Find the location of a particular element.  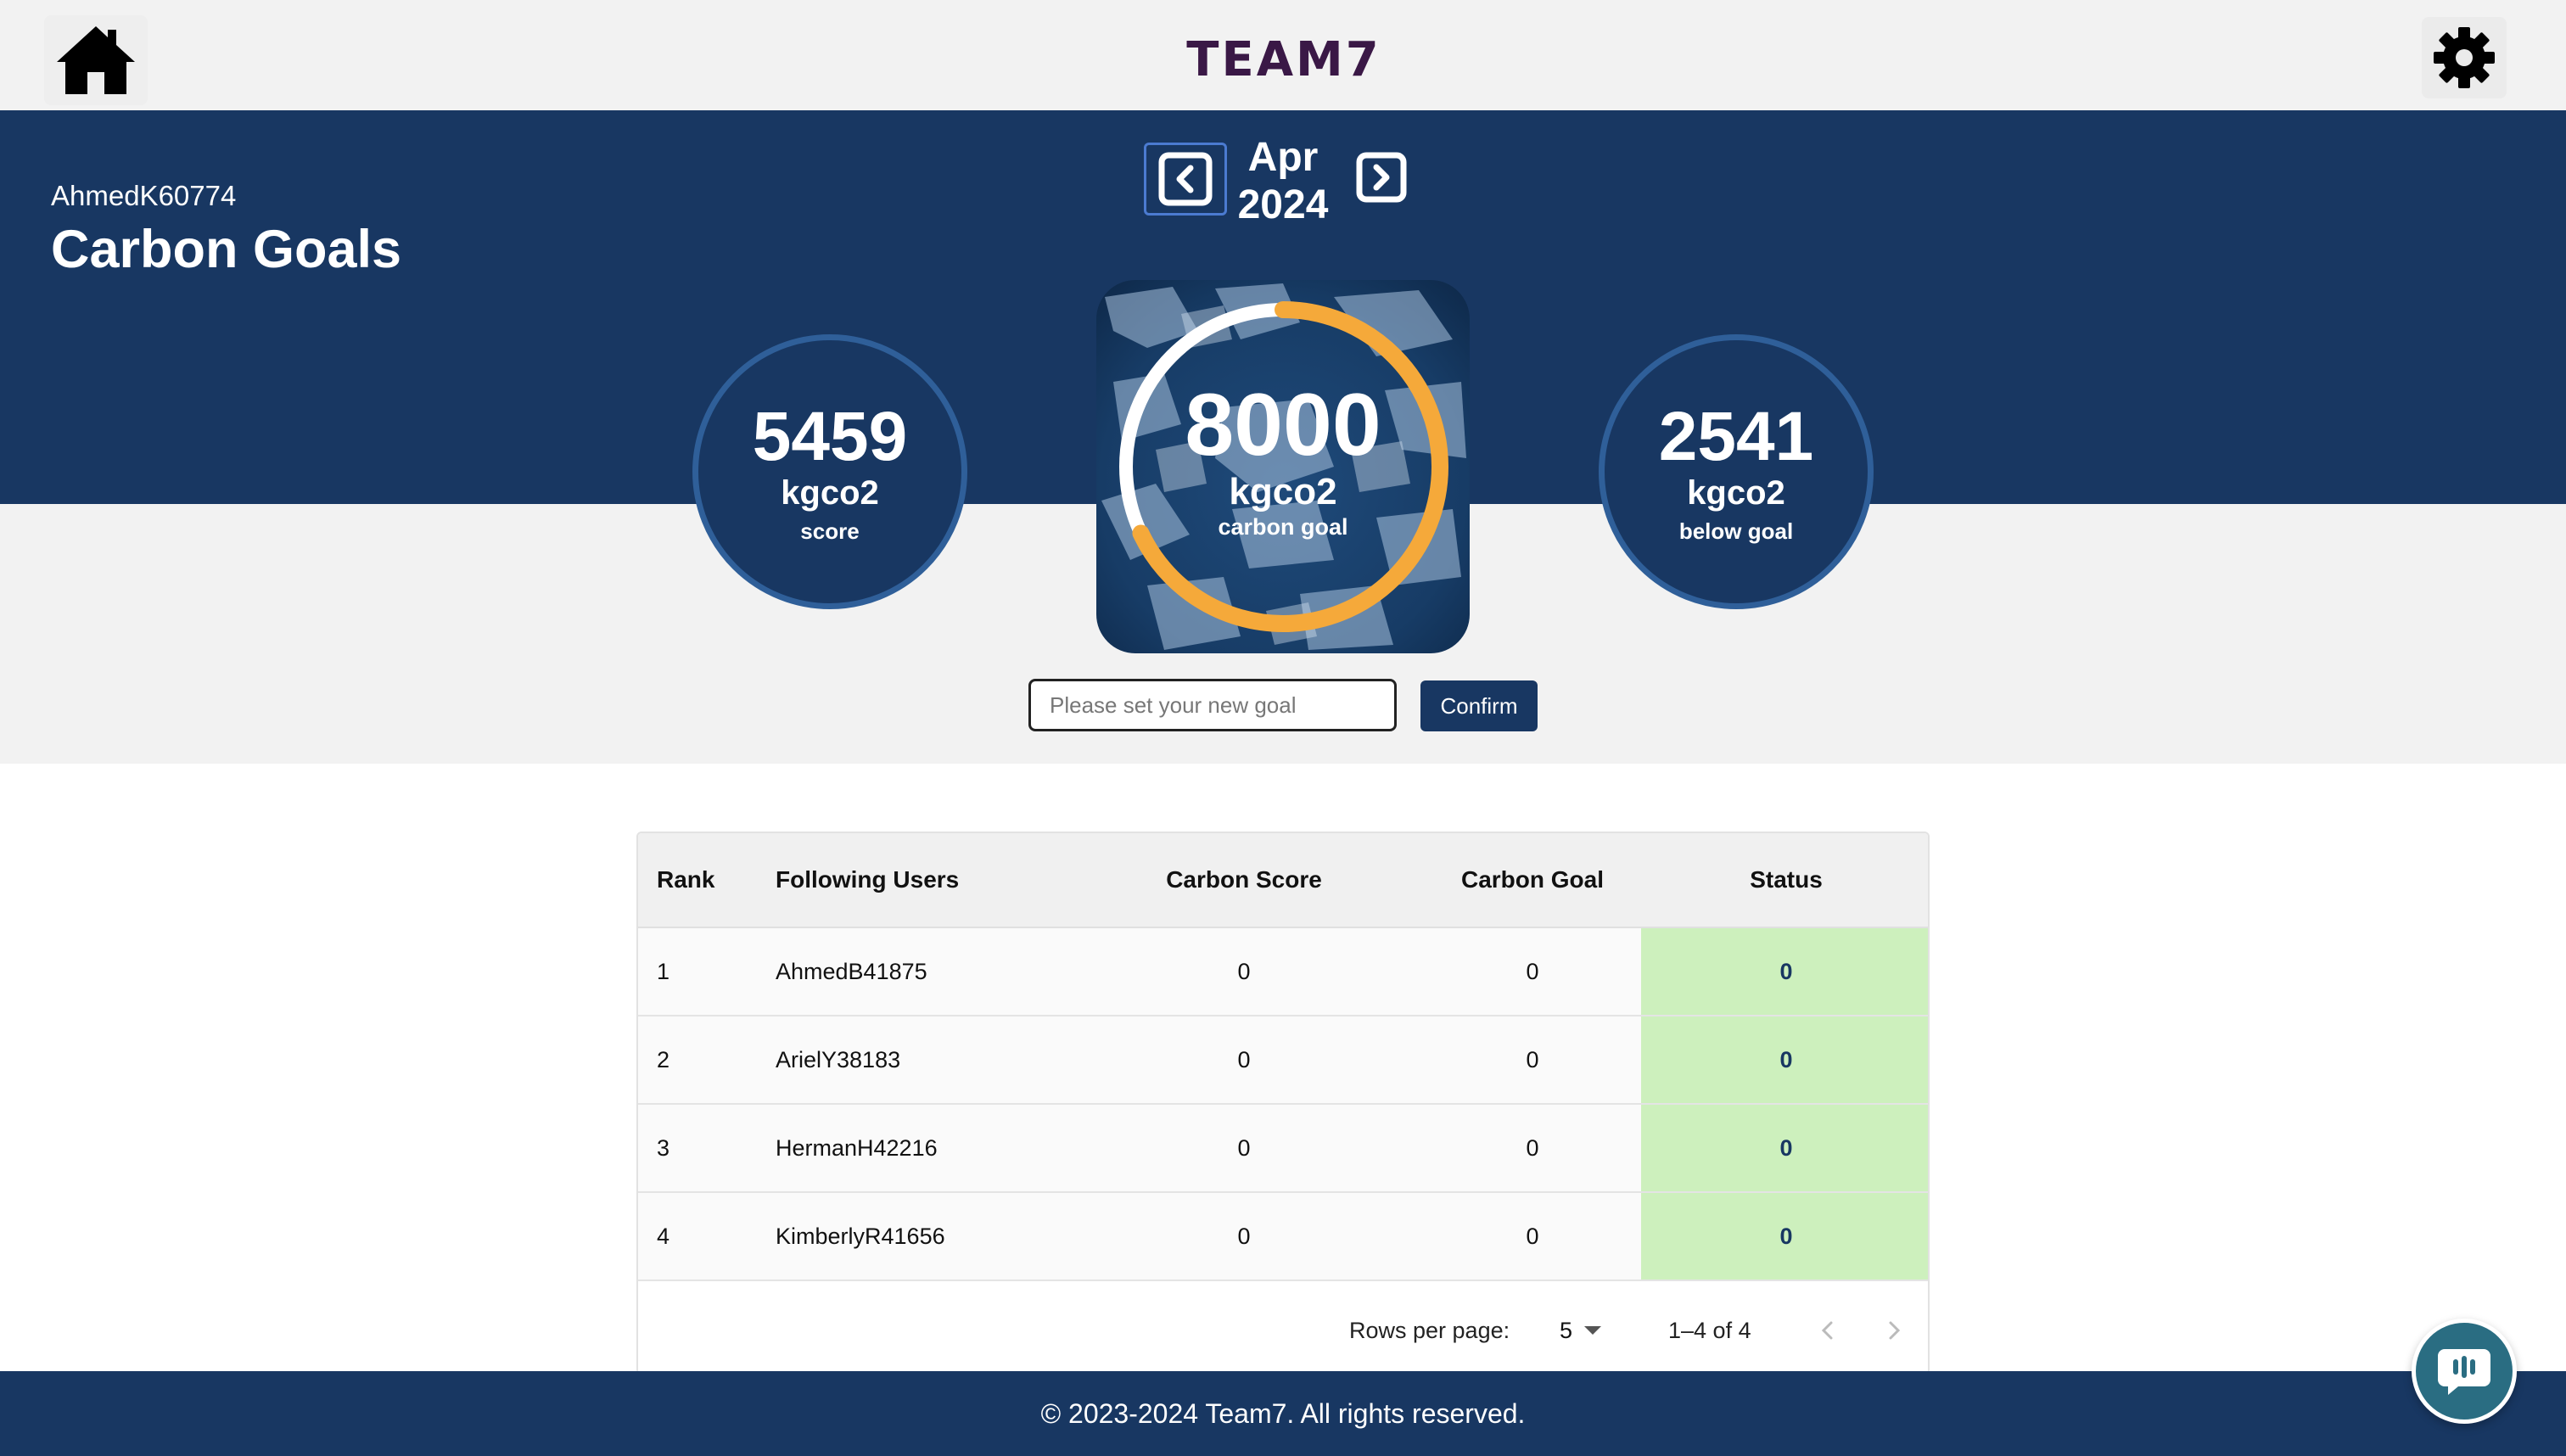

below-goal-label: below goal is located at coordinates (1736, 531).